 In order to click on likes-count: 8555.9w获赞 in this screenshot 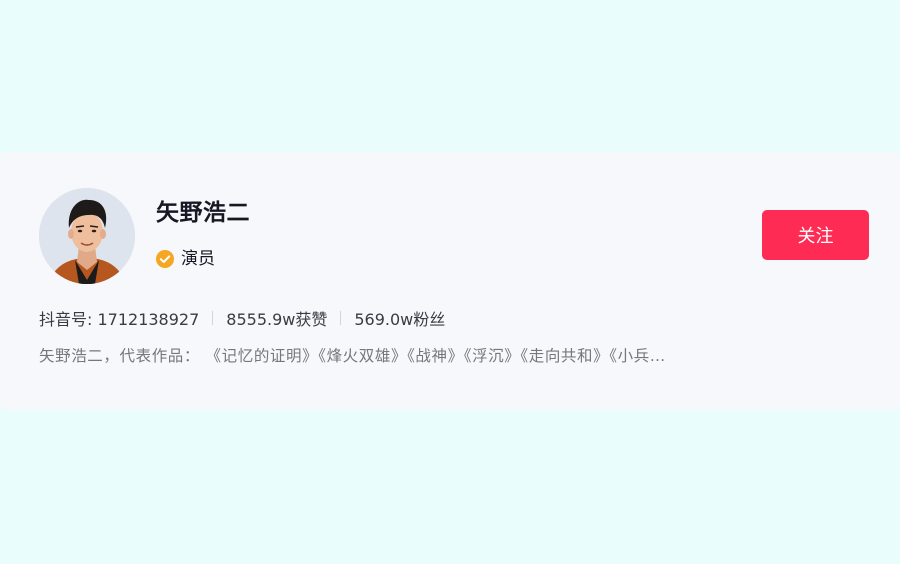, I will do `click(277, 319)`.